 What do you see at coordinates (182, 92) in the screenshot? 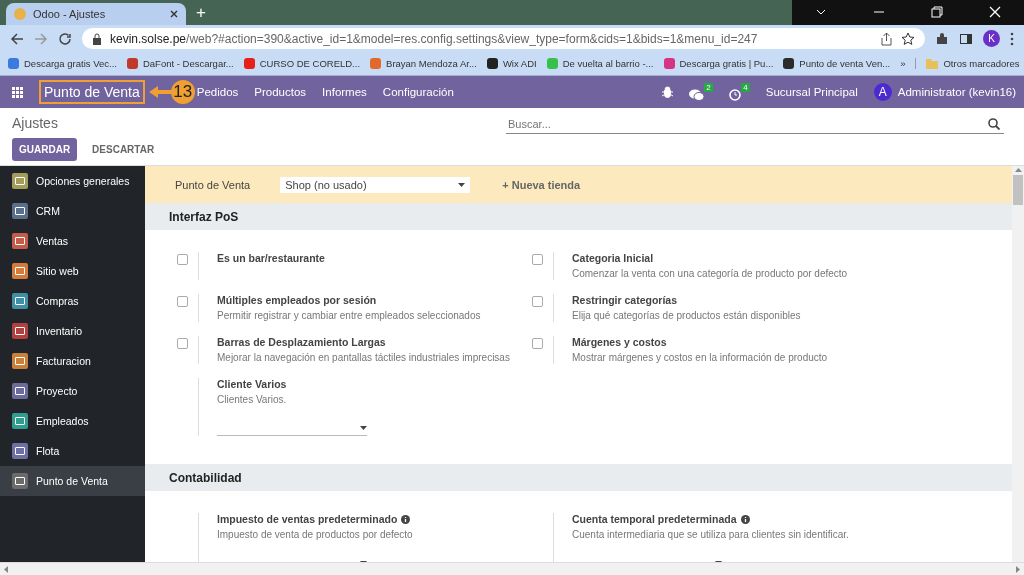
I see `step-number: 13` at bounding box center [182, 92].